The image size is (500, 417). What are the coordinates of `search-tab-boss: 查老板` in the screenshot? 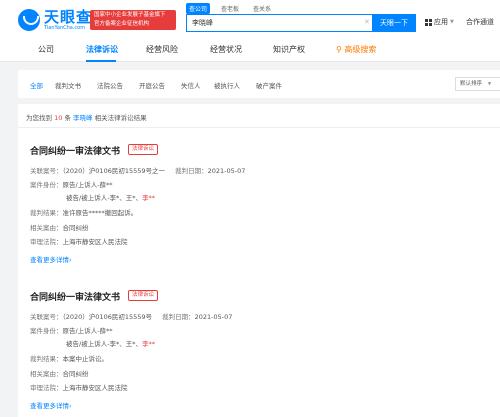 It's located at (230, 8).